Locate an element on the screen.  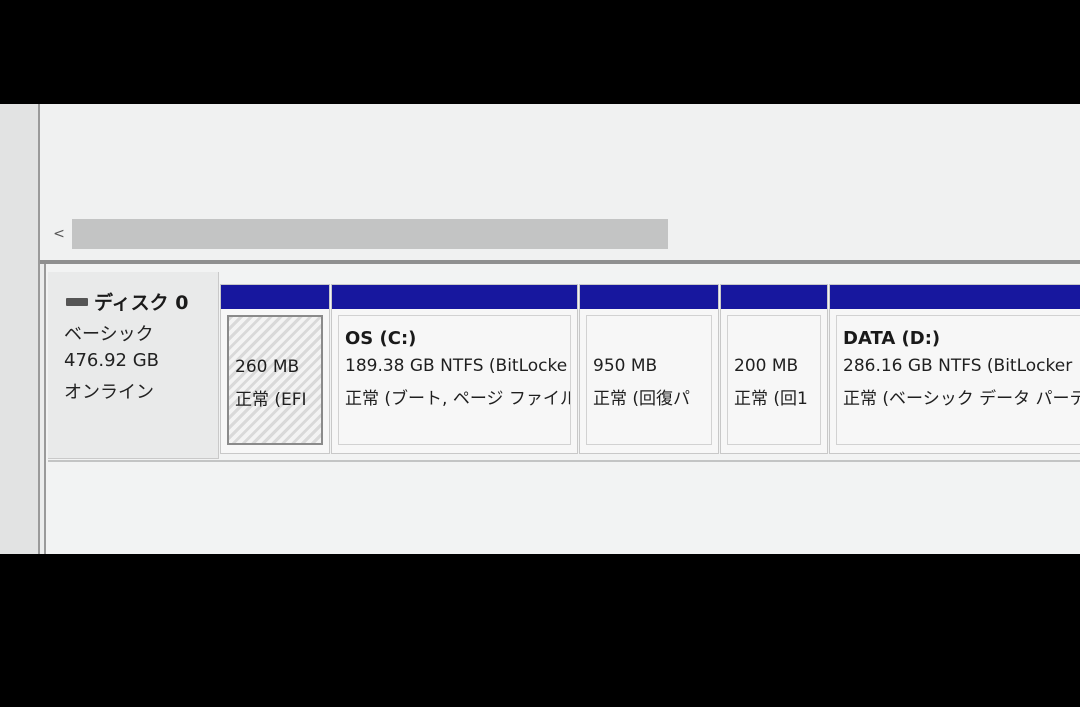
partition-efi: 260 MB 正常 (EFI is located at coordinates (275, 369).